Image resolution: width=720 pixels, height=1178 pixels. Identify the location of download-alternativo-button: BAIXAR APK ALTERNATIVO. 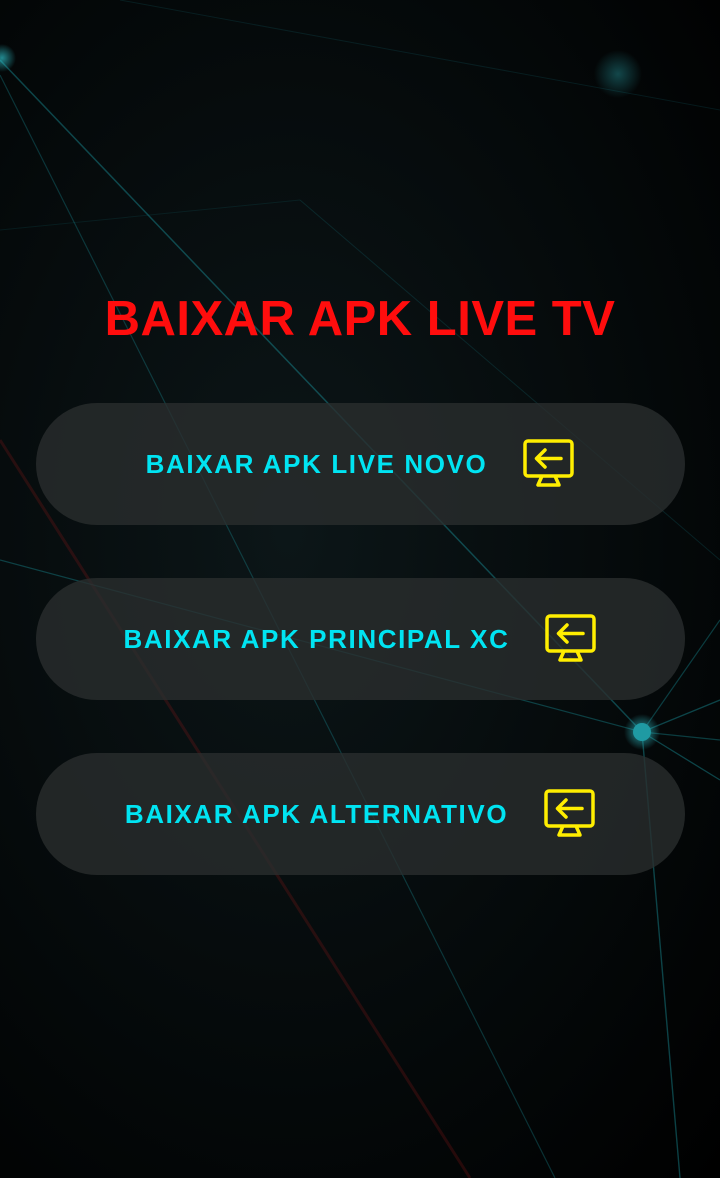
(360, 814).